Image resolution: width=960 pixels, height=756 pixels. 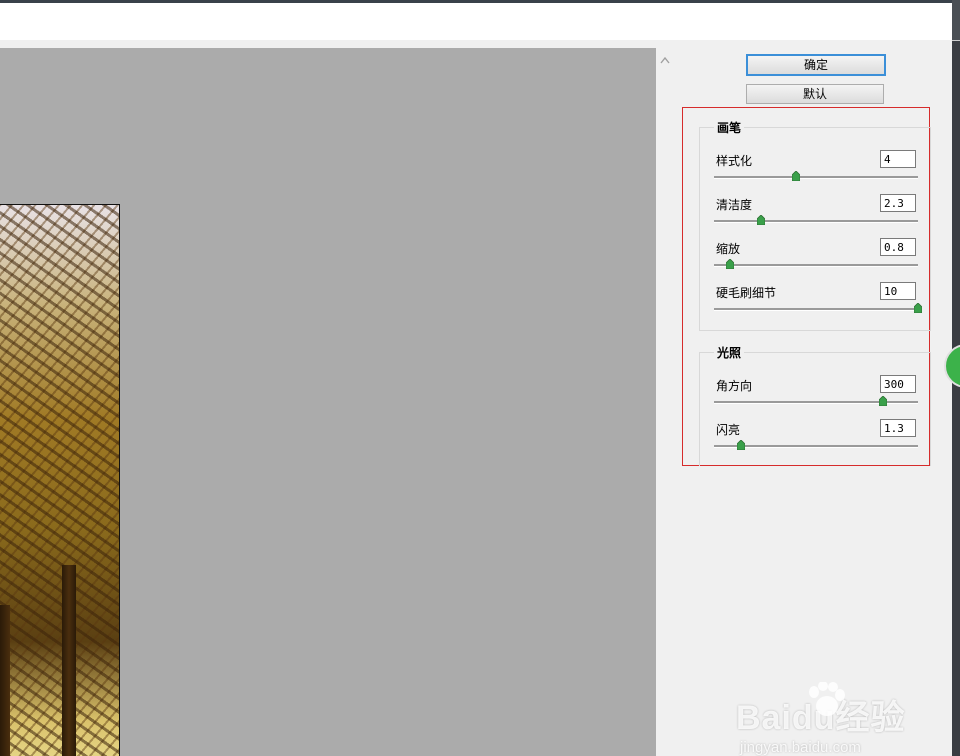 What do you see at coordinates (816, 214) in the screenshot?
I see `param-row-cleanliness: 清洁度 2.3` at bounding box center [816, 214].